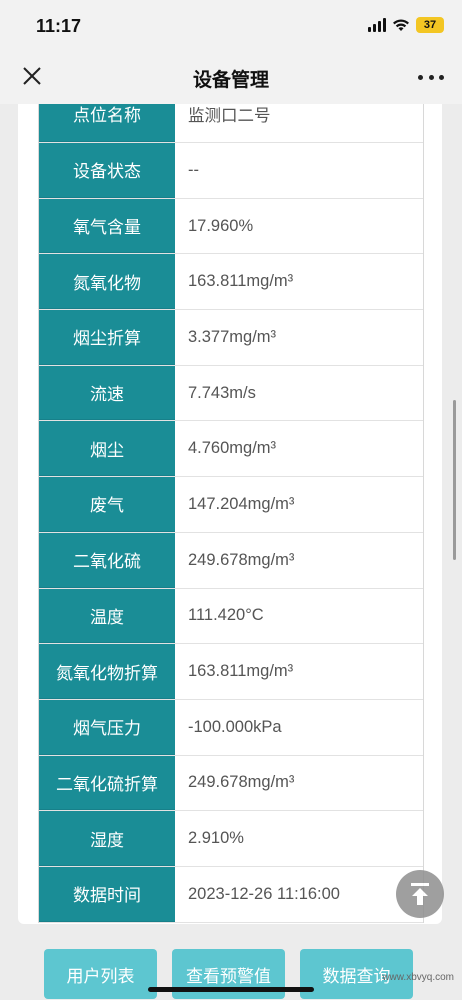 The height and width of the screenshot is (1000, 462). Describe the element at coordinates (377, 25) in the screenshot. I see `cellular-signal-icon` at that location.